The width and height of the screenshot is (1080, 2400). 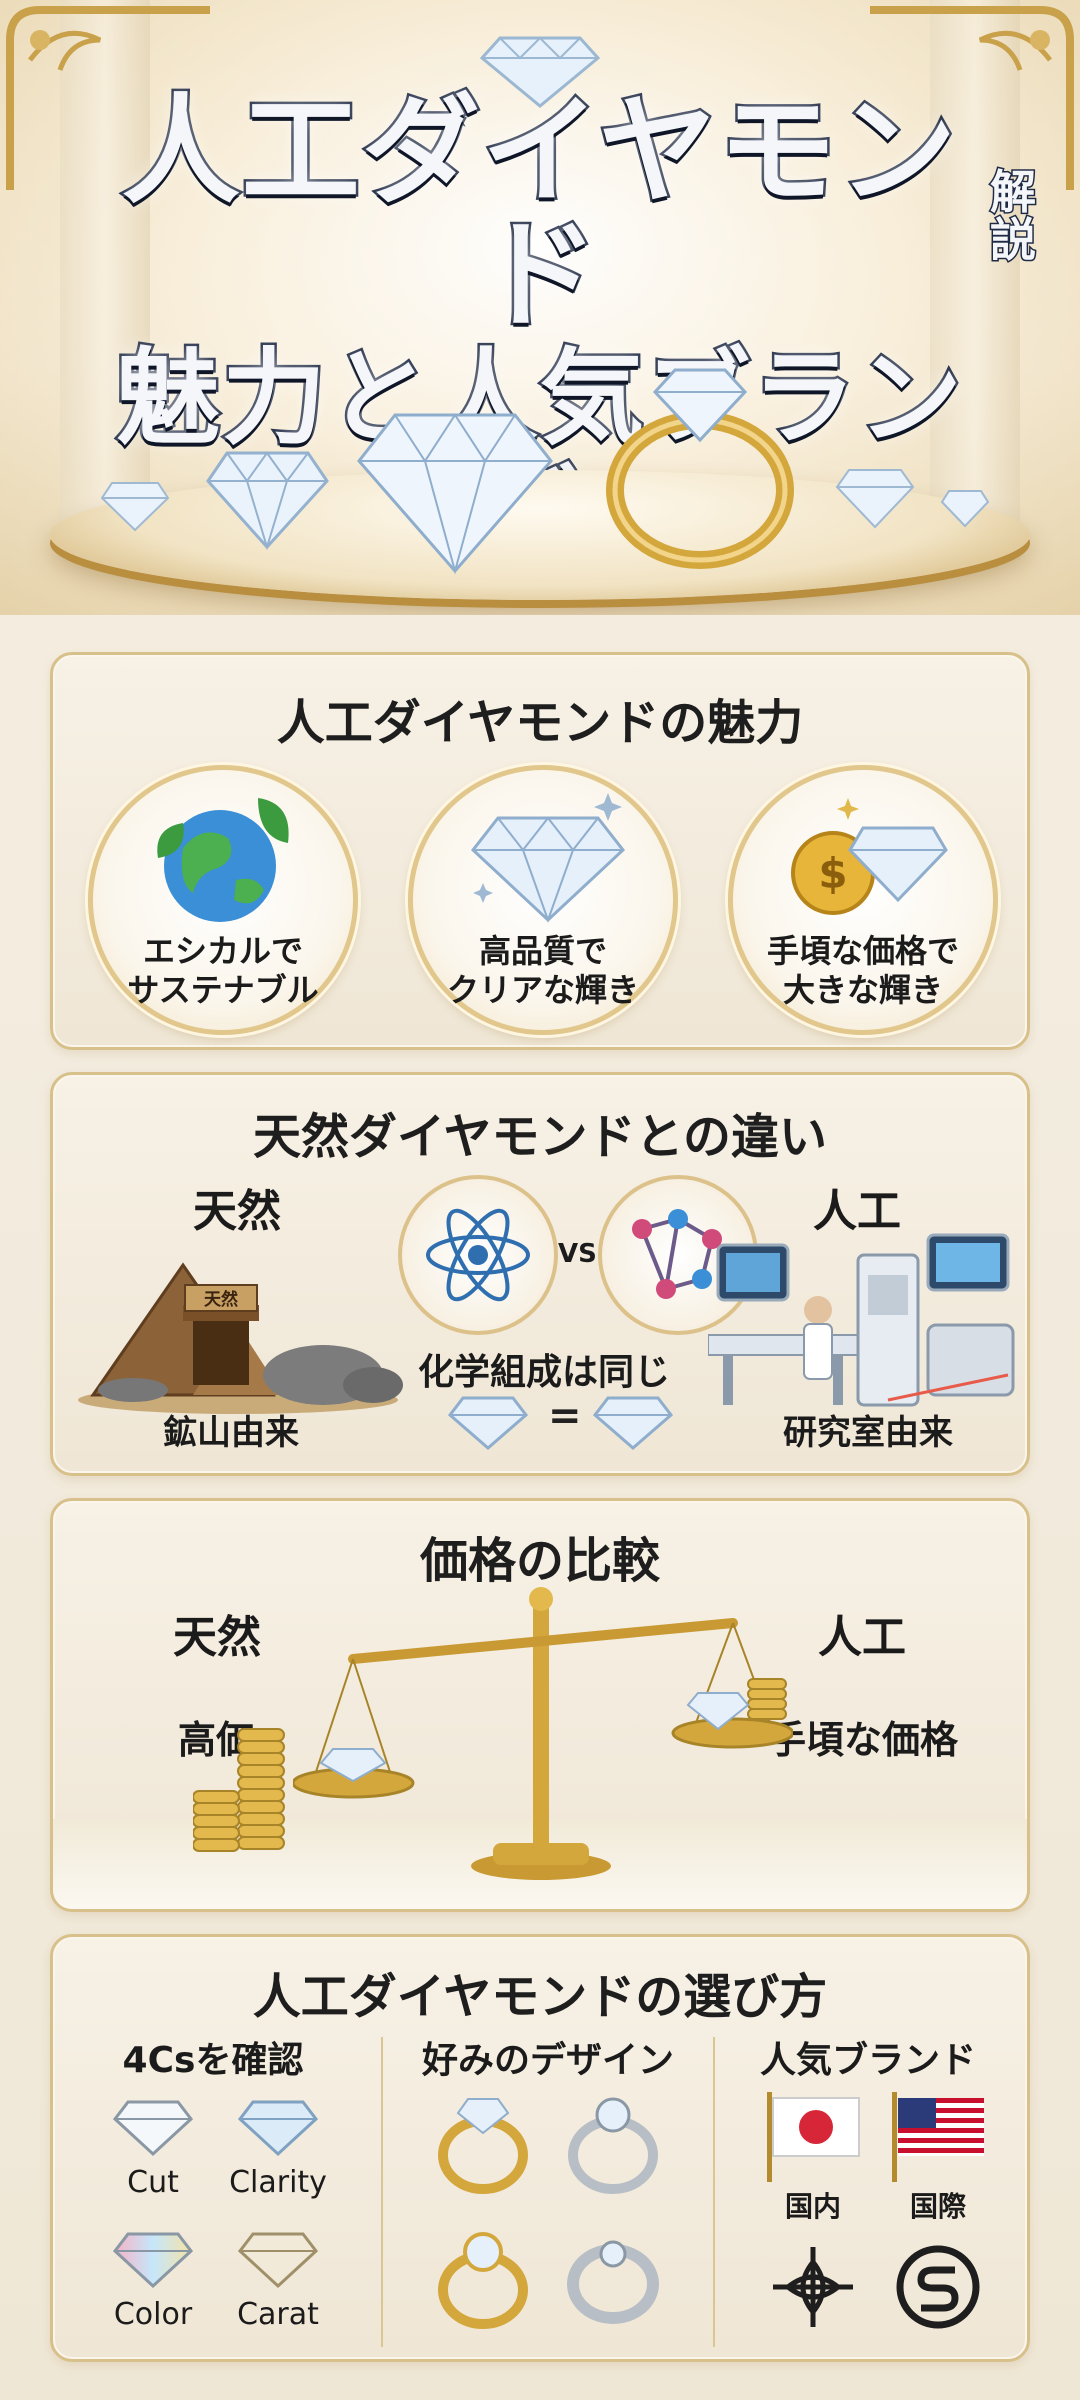 I want to click on gold-halo-ring-icon, so click(x=483, y=2277).